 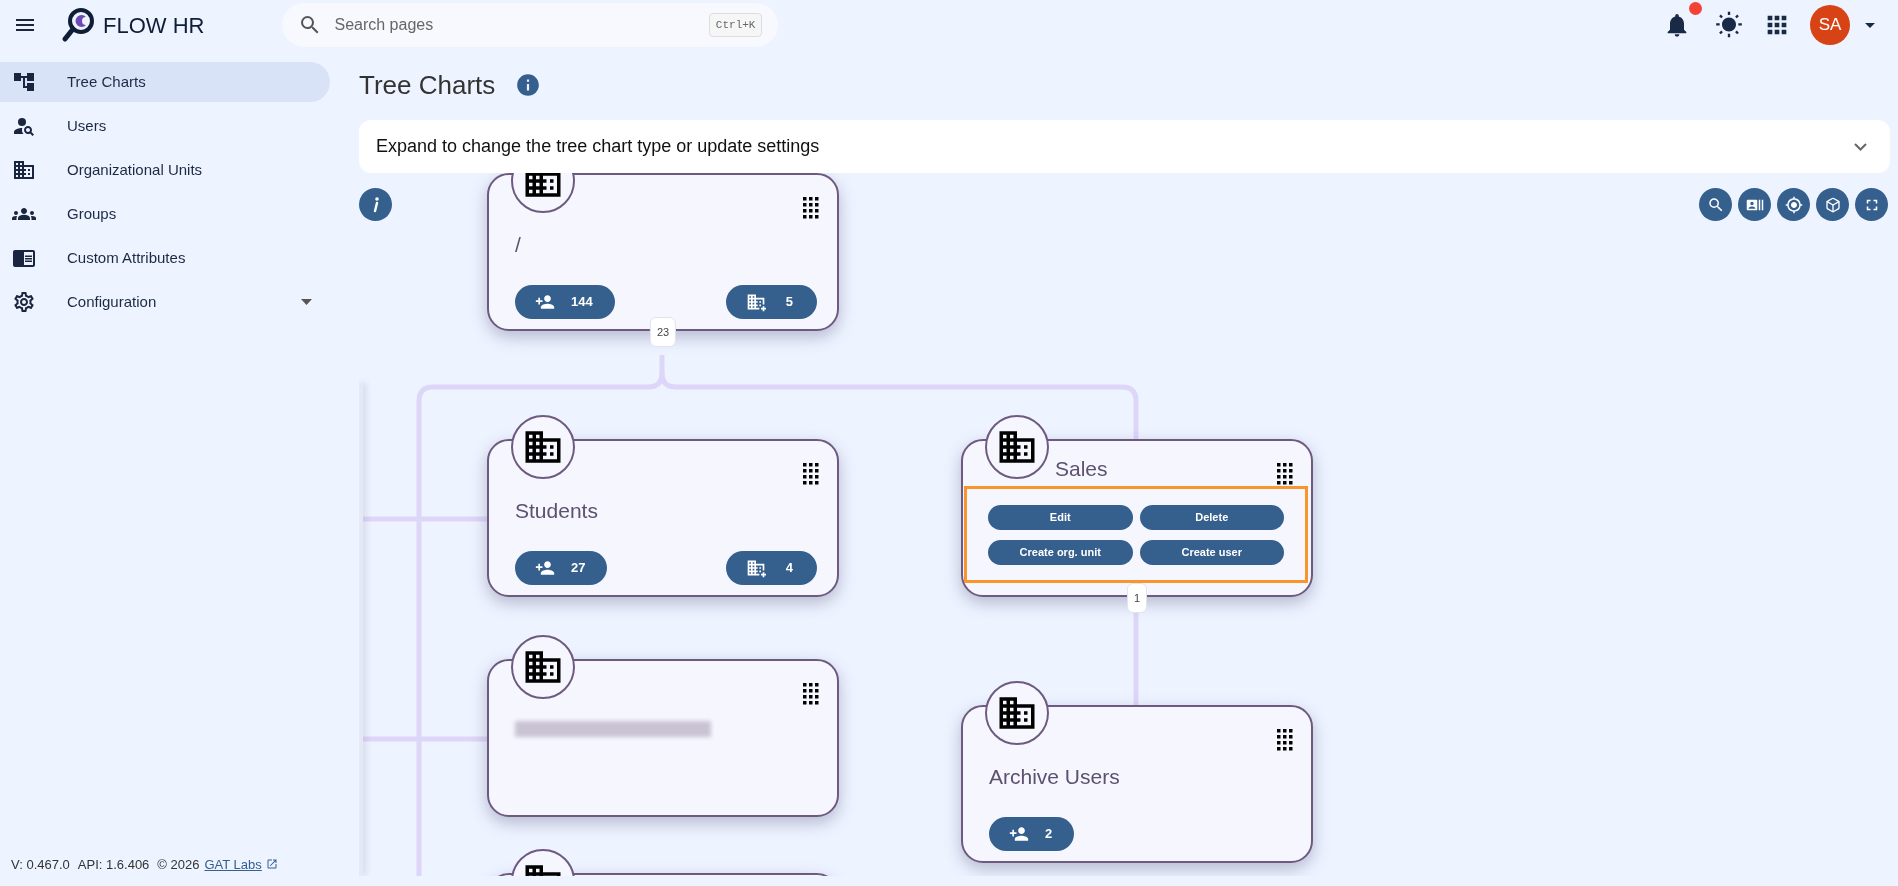 What do you see at coordinates (271, 864) in the screenshot?
I see `external-link-icon` at bounding box center [271, 864].